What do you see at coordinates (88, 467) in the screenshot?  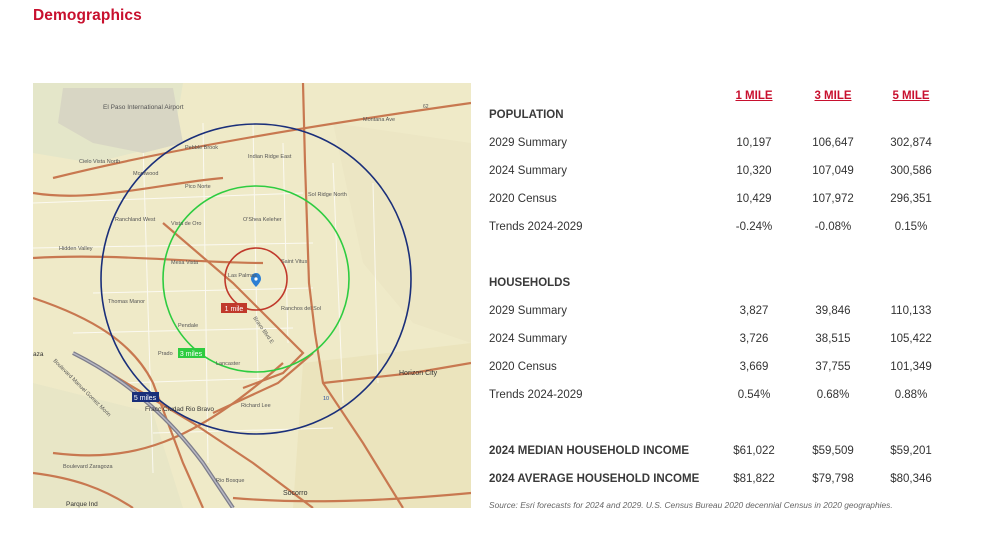 I see `place-label: Boulevard Zaragoza` at bounding box center [88, 467].